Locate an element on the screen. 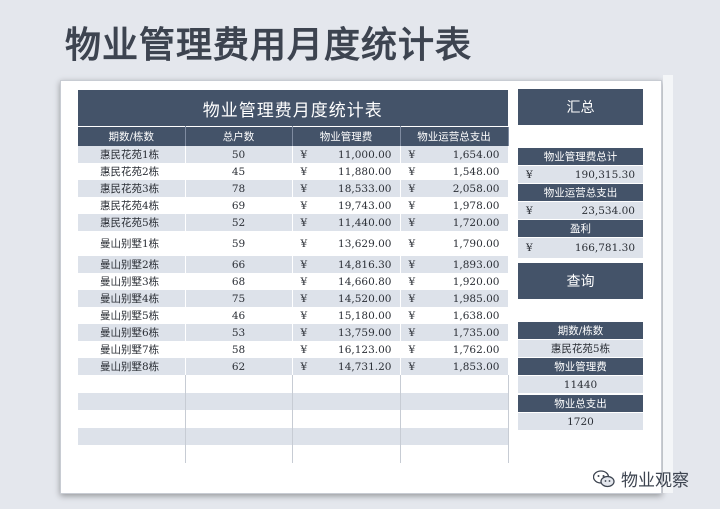 The image size is (720, 509). expense-amount: 2,058.00 is located at coordinates (476, 188).